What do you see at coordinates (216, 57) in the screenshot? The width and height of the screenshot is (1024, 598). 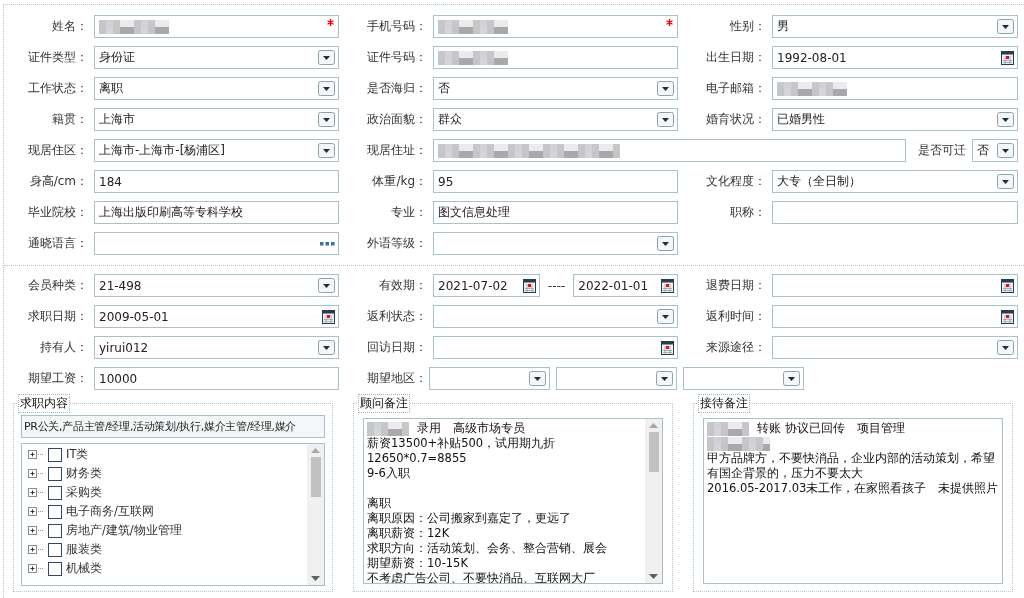 I see `dropdown-field: 身份证` at bounding box center [216, 57].